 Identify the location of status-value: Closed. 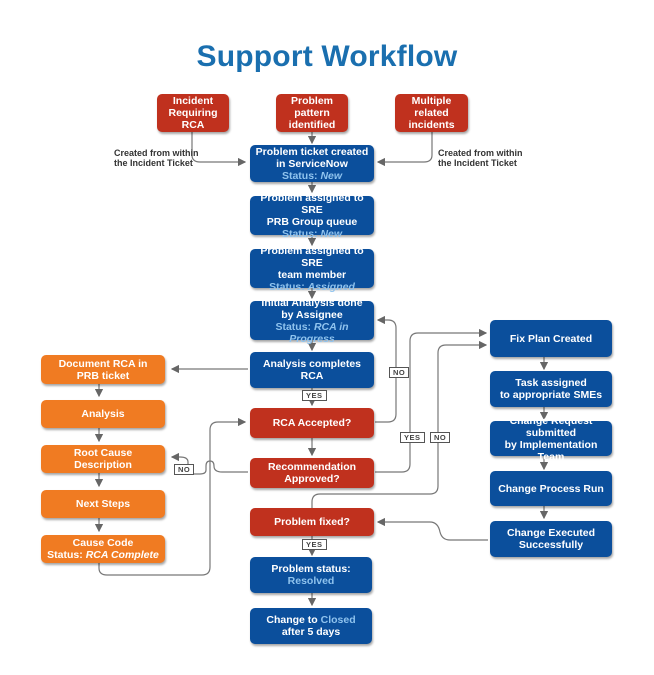
(338, 620).